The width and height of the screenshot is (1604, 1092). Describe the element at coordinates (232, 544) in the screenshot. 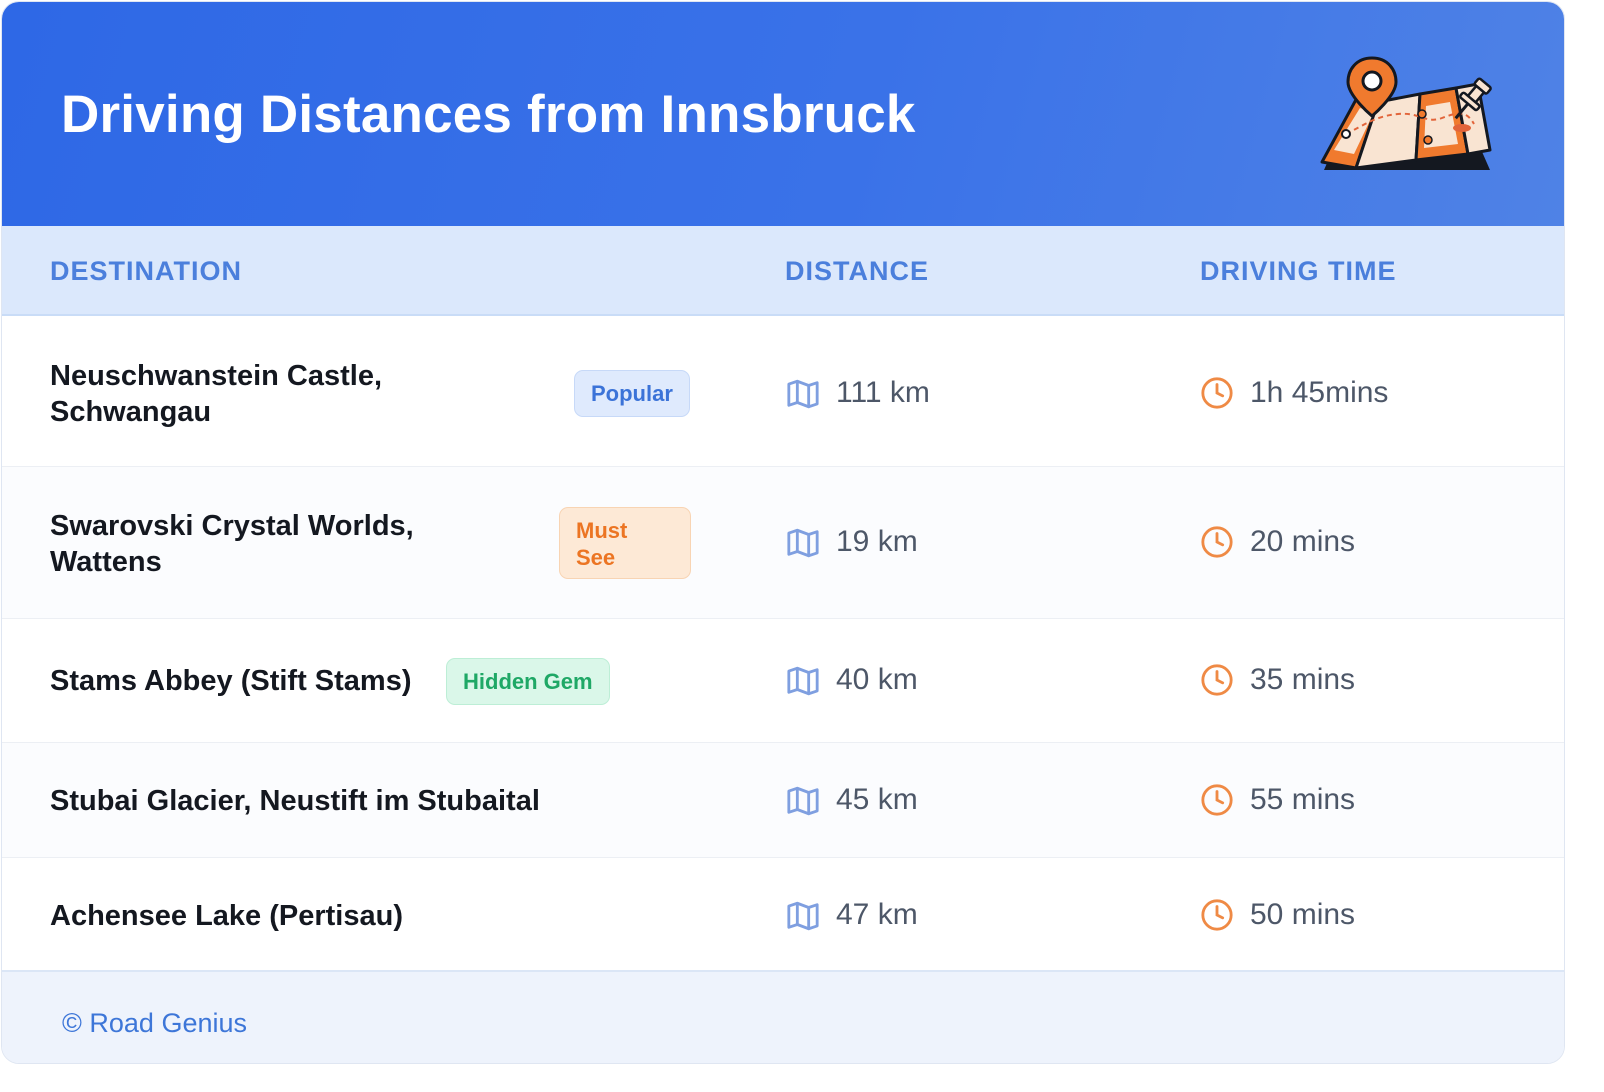

I see `destination-name: Swarovski Crystal Worlds, Wattens` at that location.